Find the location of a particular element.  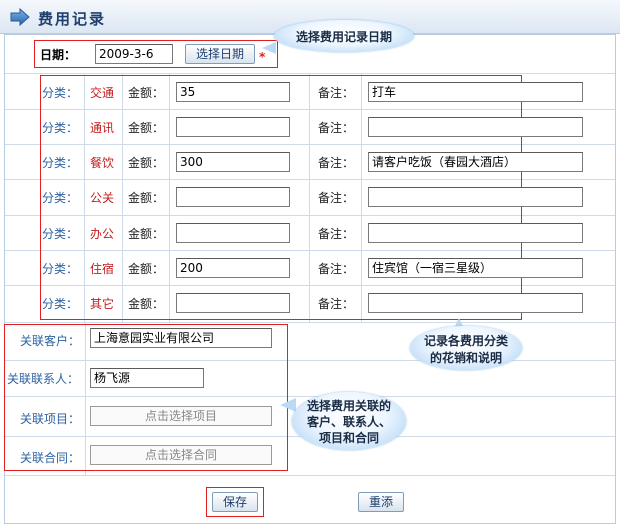

related-project-label: 关联项目： is located at coordinates (50, 419).